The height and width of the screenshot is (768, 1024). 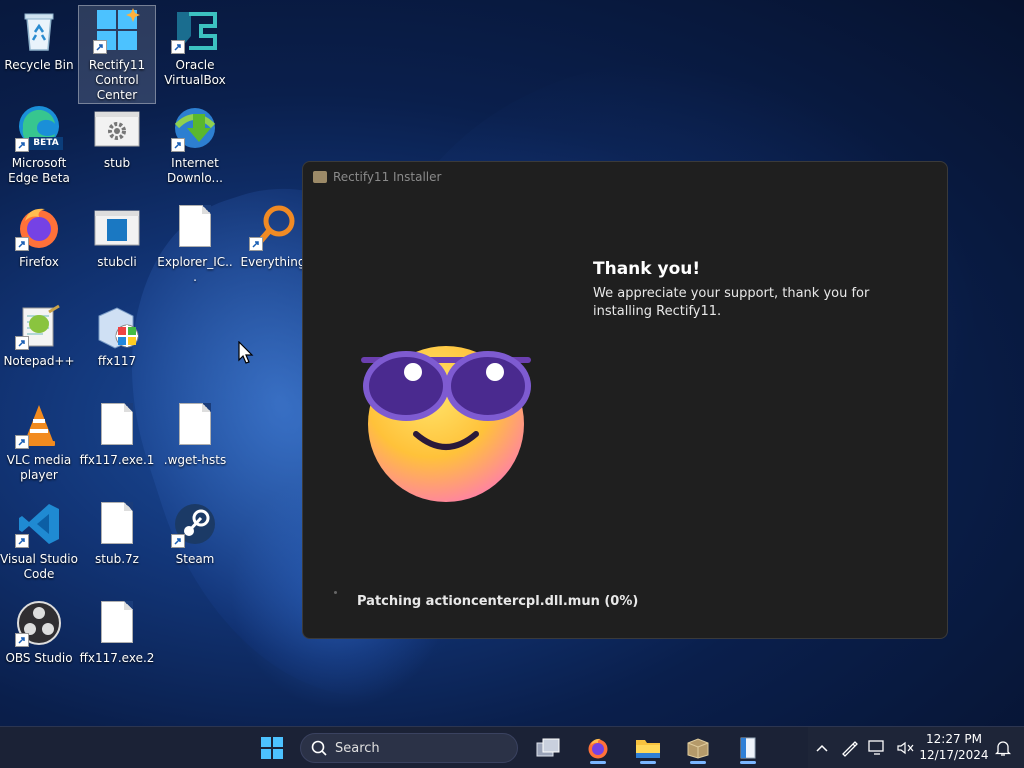 I want to click on network-button, so click(x=877, y=748).